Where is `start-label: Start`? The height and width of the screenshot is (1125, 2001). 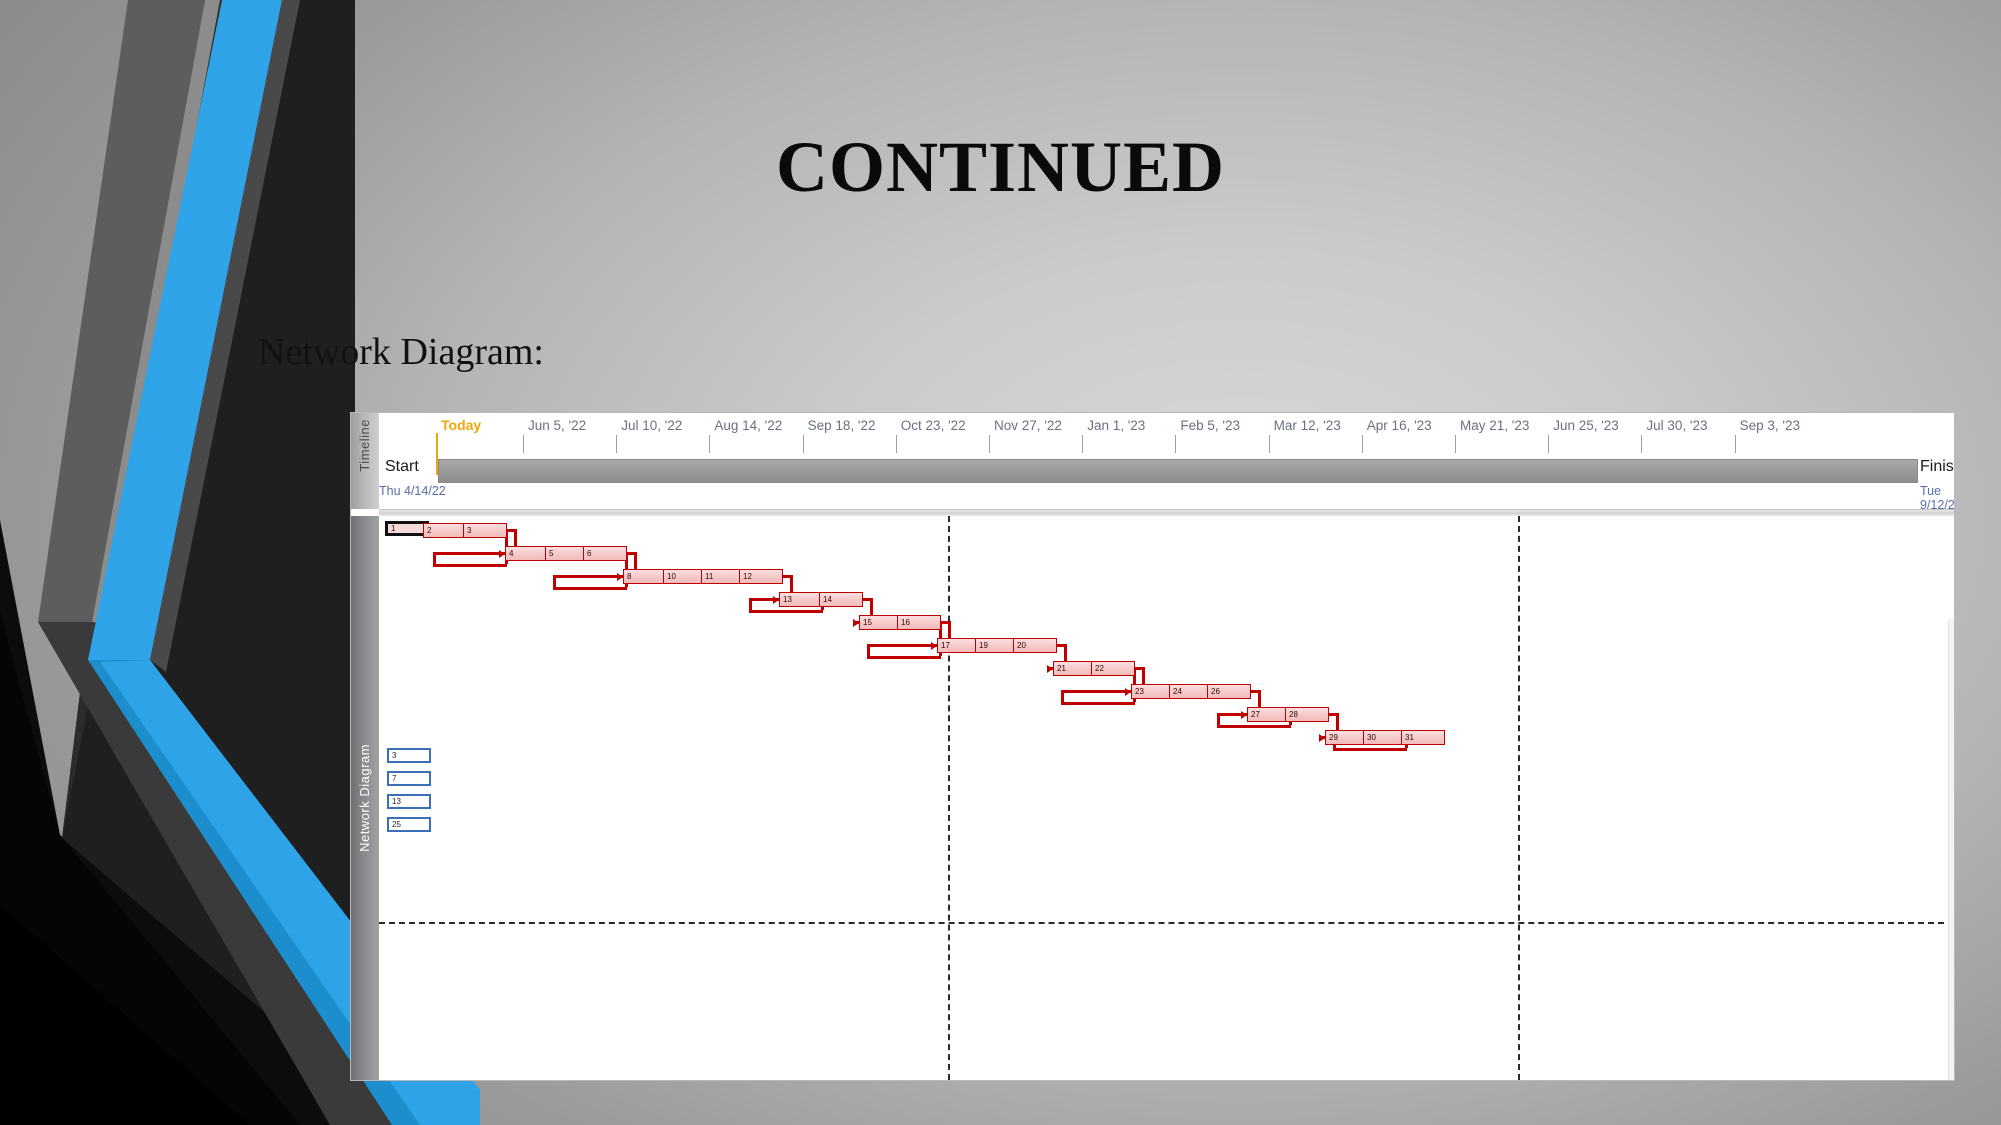
start-label: Start is located at coordinates (402, 466).